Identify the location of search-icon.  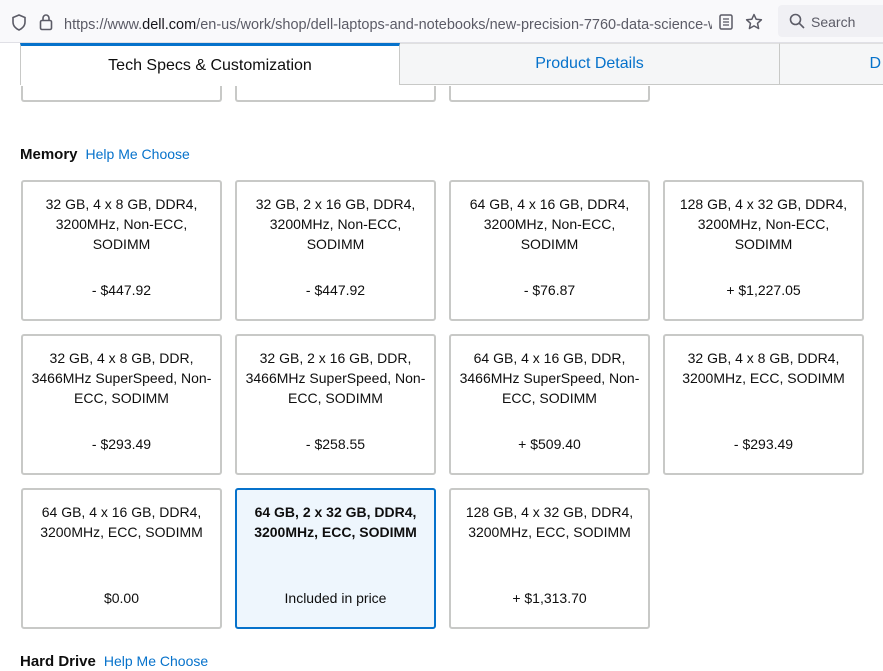
(797, 21).